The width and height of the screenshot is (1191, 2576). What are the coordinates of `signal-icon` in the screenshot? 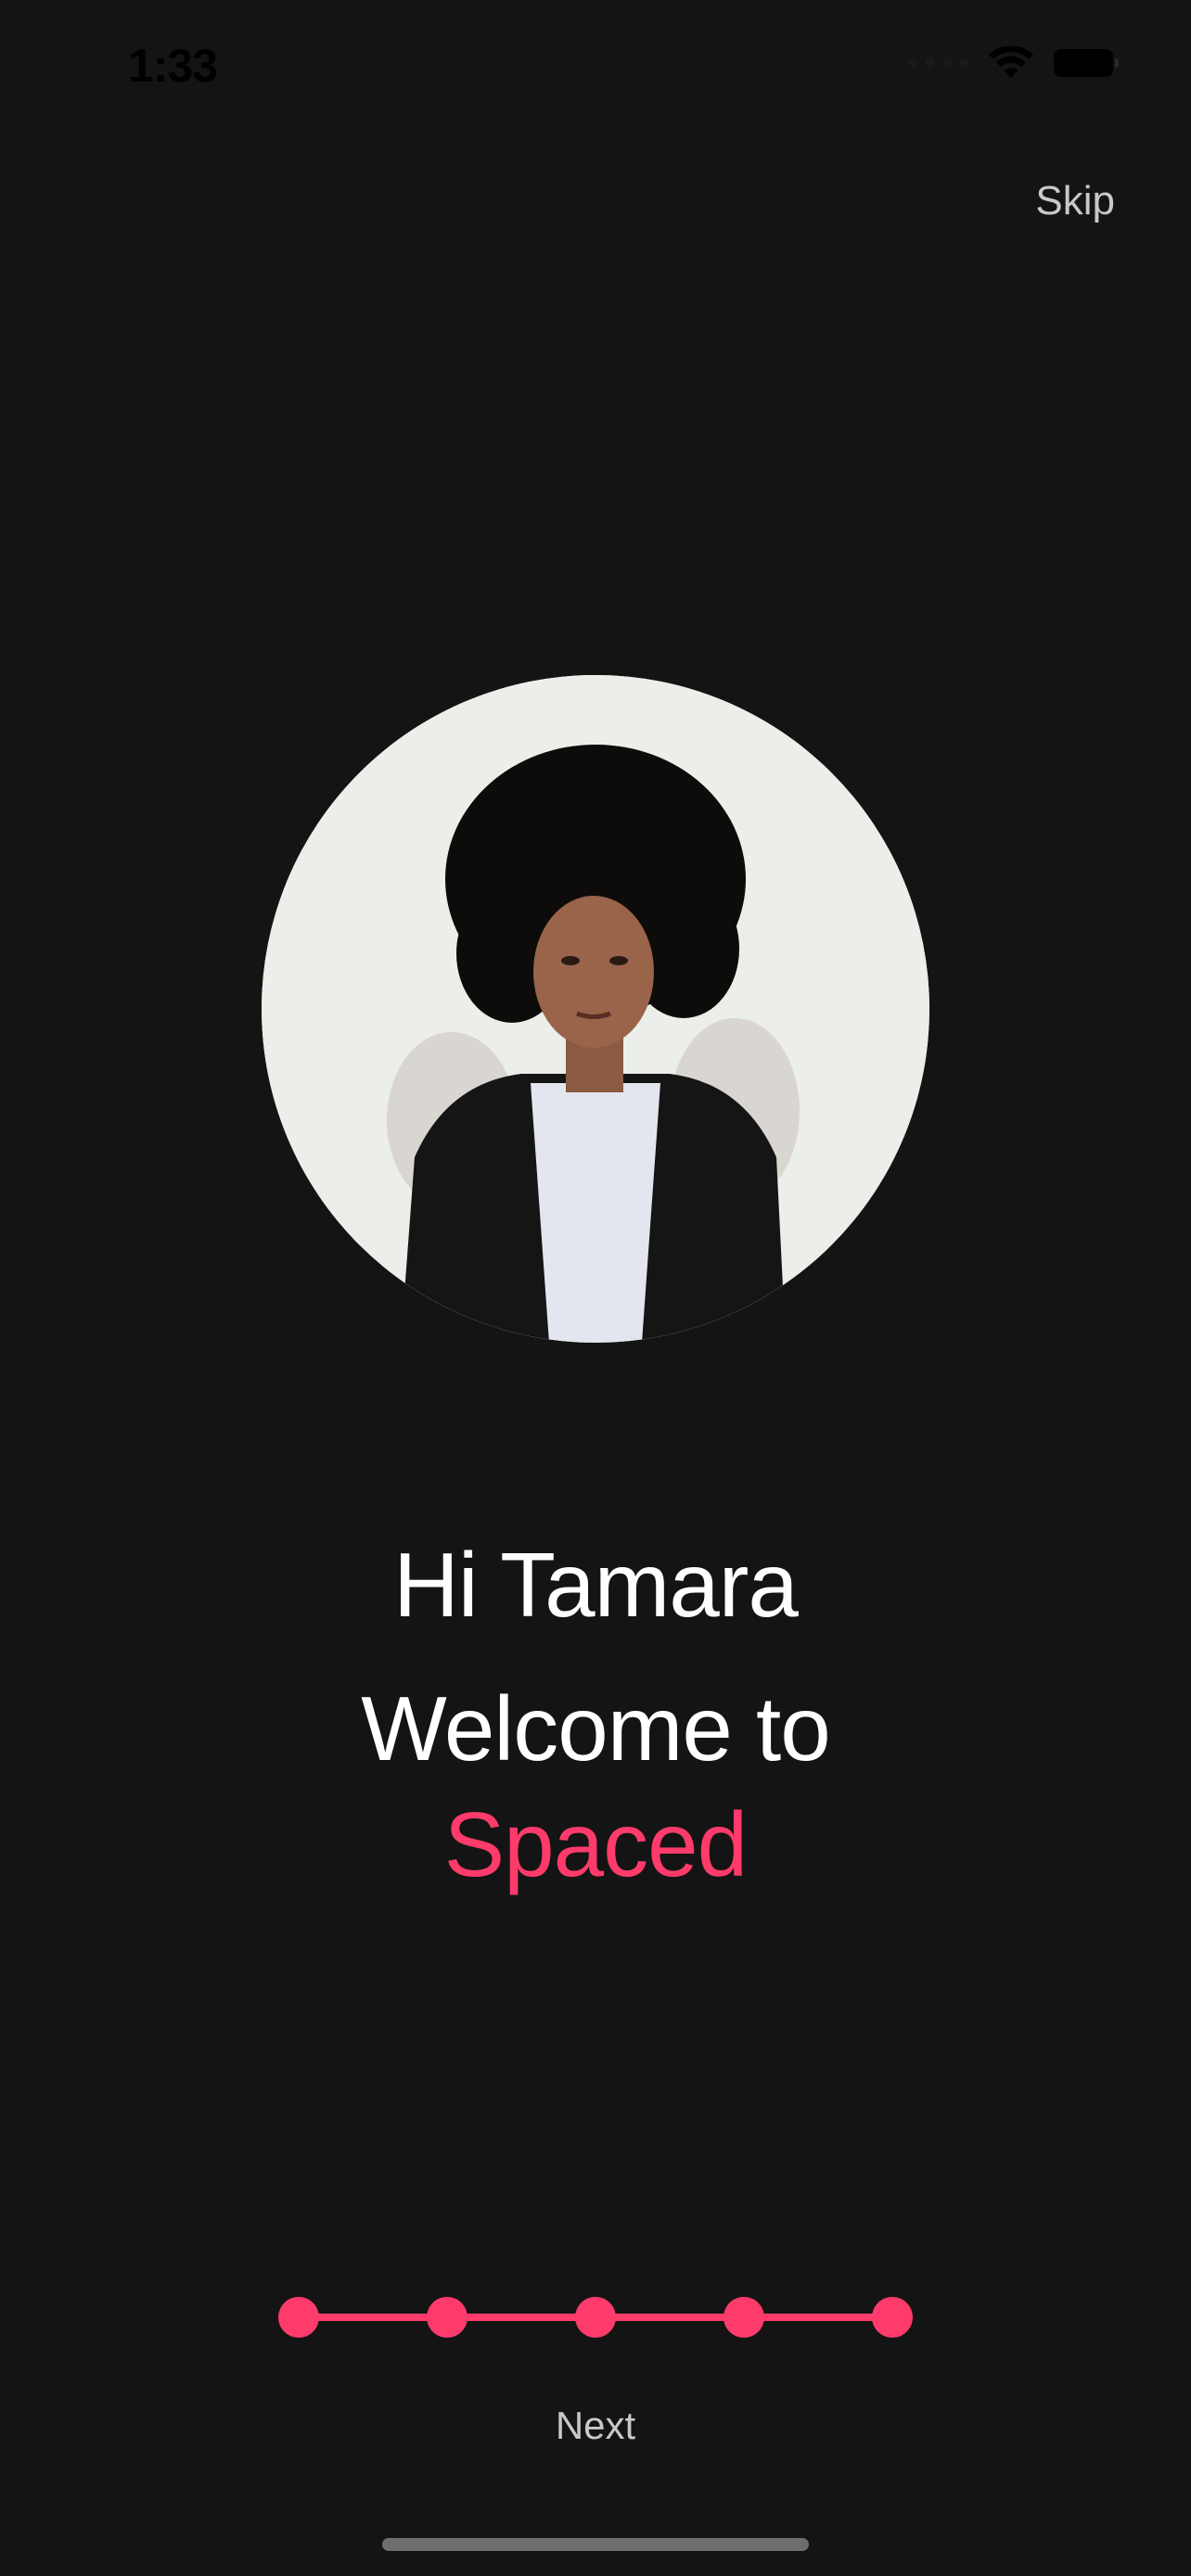 It's located at (938, 63).